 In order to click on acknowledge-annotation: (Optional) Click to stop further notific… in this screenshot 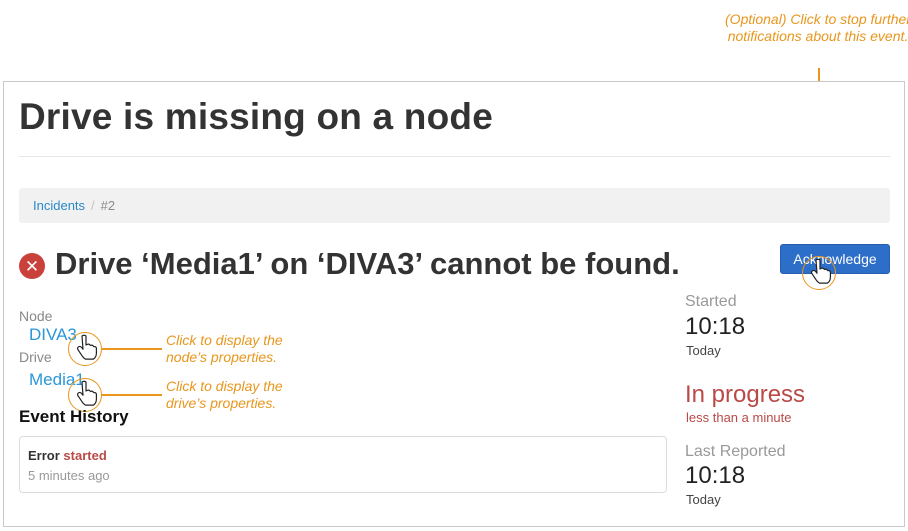, I will do `click(816, 27)`.